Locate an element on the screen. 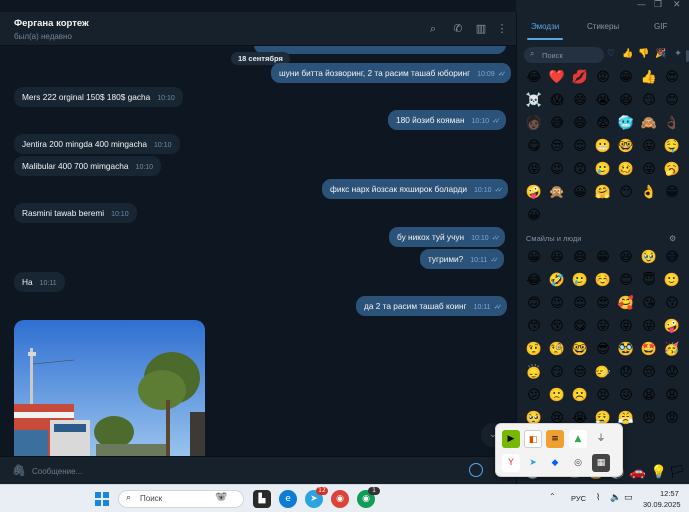  chat-title: Фергана кортеж is located at coordinates (51, 23).